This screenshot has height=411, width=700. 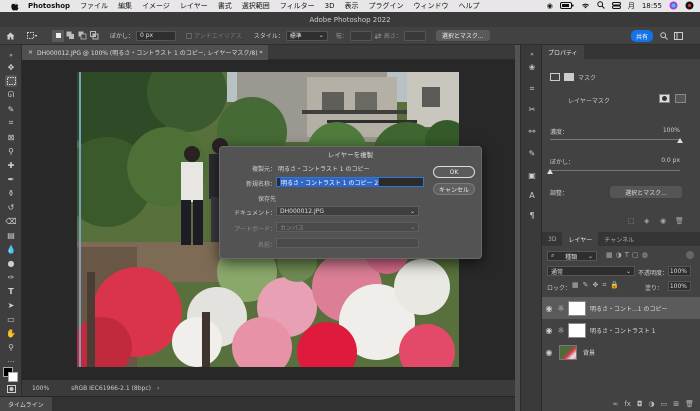 What do you see at coordinates (11, 81) in the screenshot?
I see `marquee-tool-icon` at bounding box center [11, 81].